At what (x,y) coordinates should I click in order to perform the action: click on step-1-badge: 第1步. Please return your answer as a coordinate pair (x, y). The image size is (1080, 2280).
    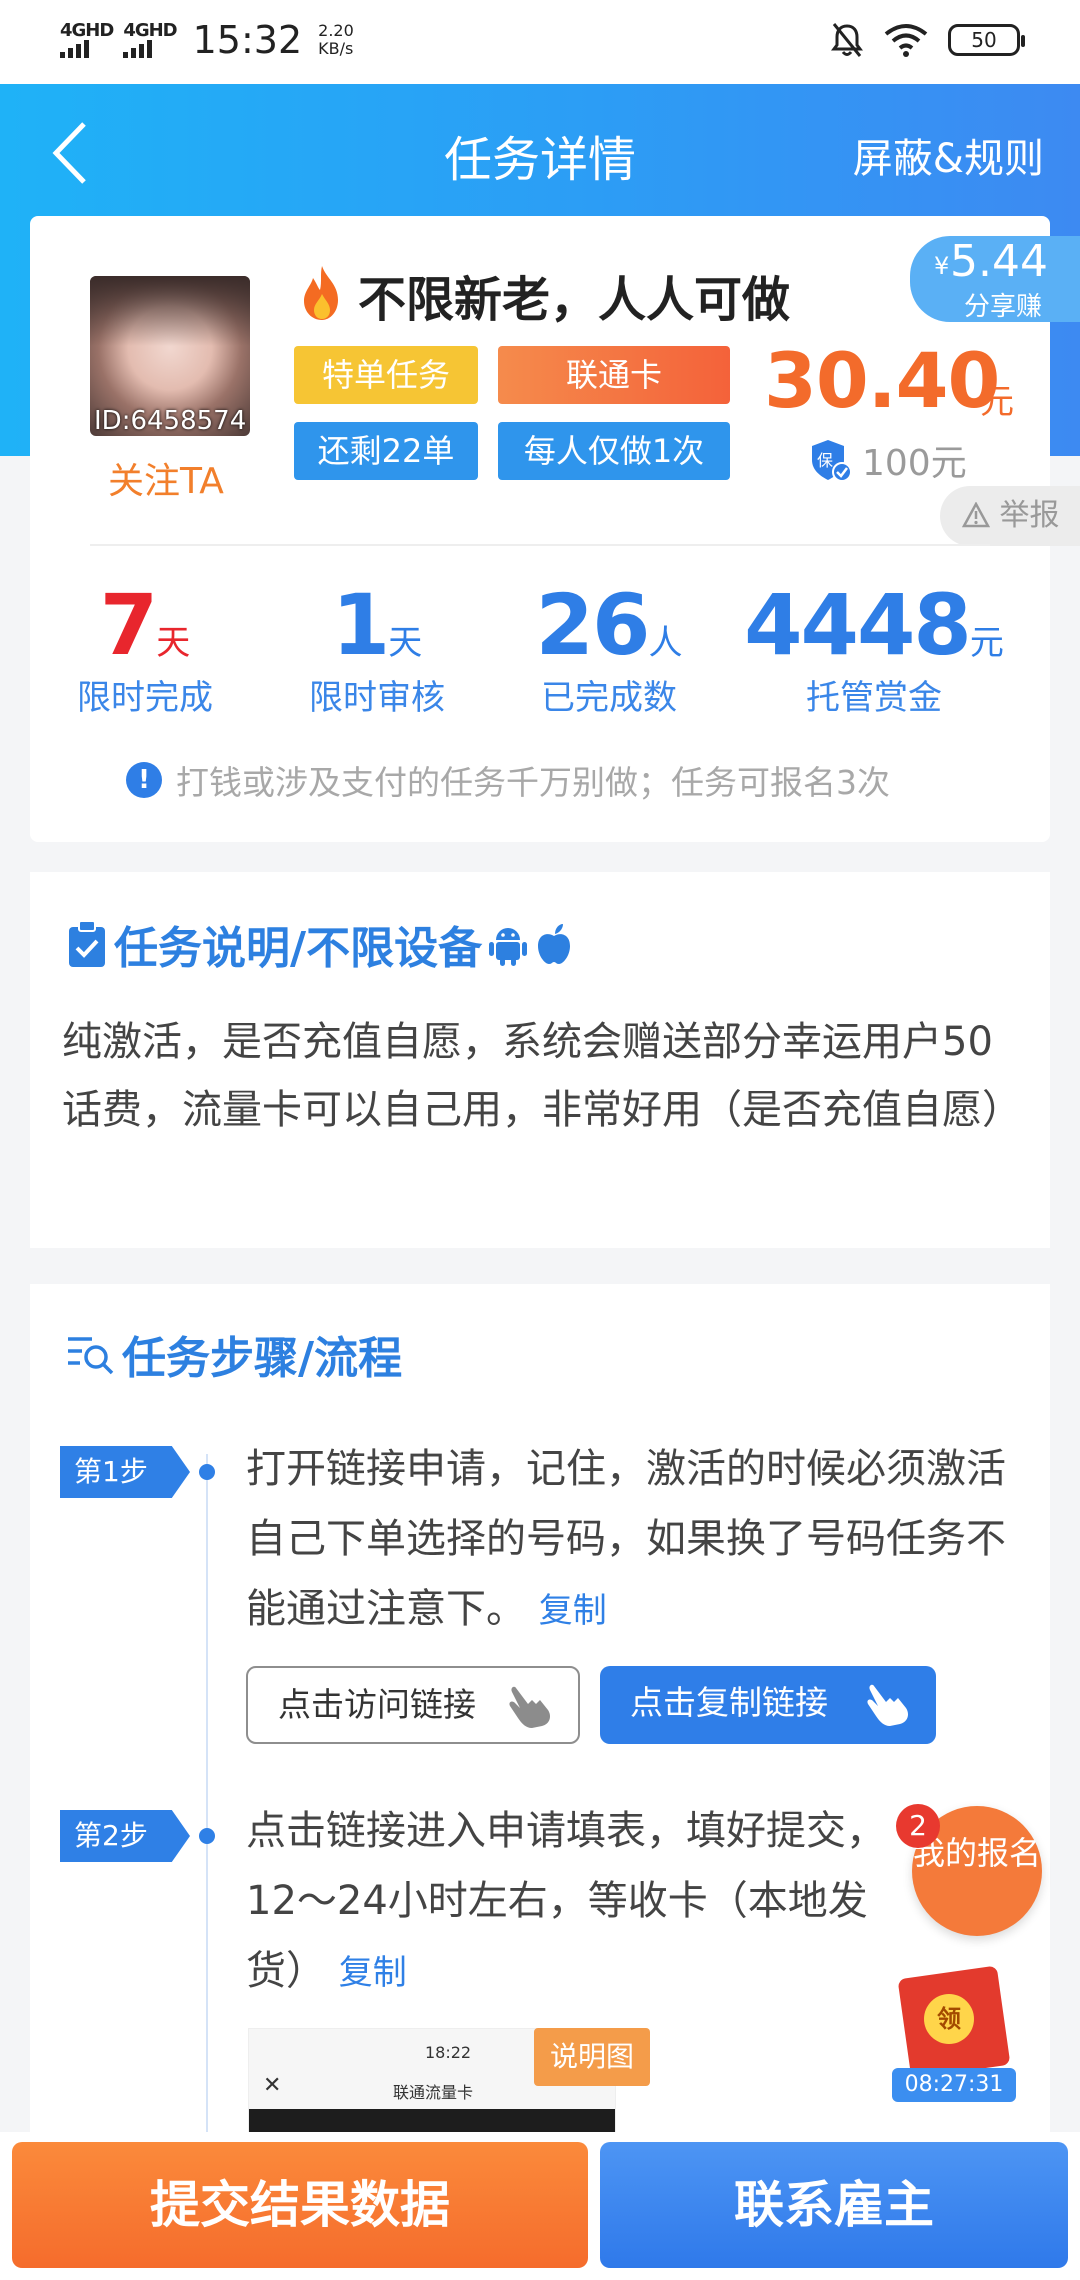
    Looking at the image, I should click on (125, 1472).